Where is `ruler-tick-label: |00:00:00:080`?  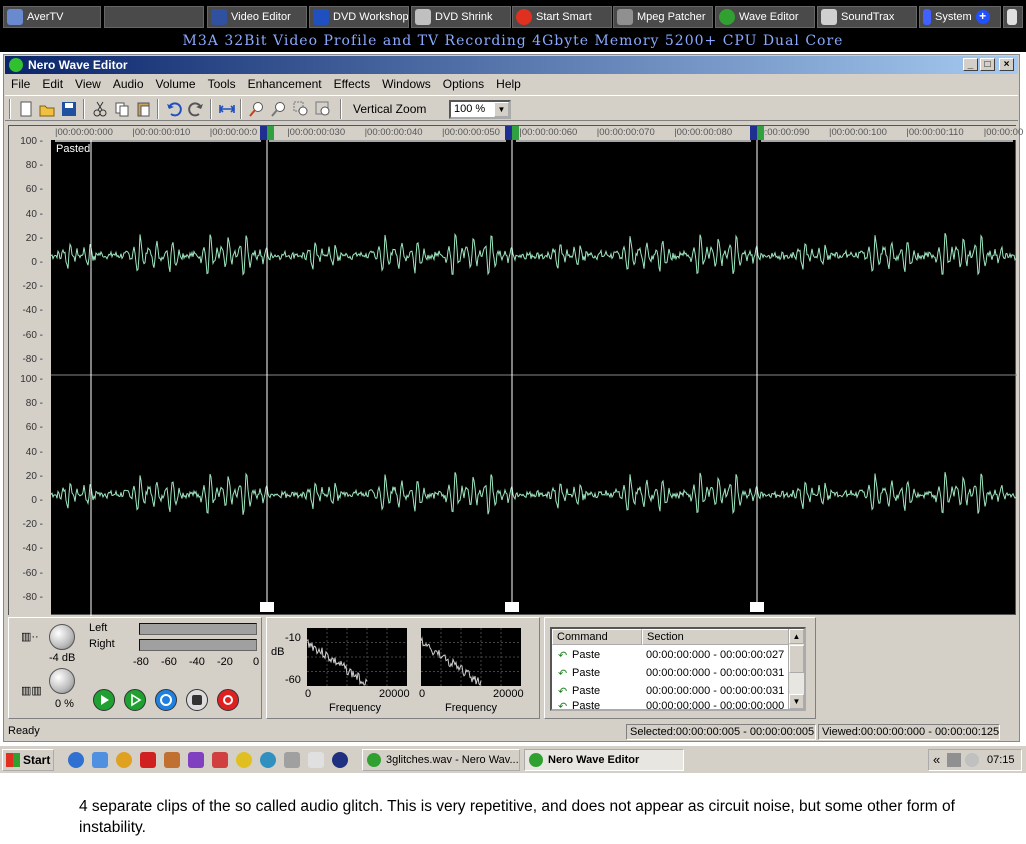 ruler-tick-label: |00:00:00:080 is located at coordinates (703, 132).